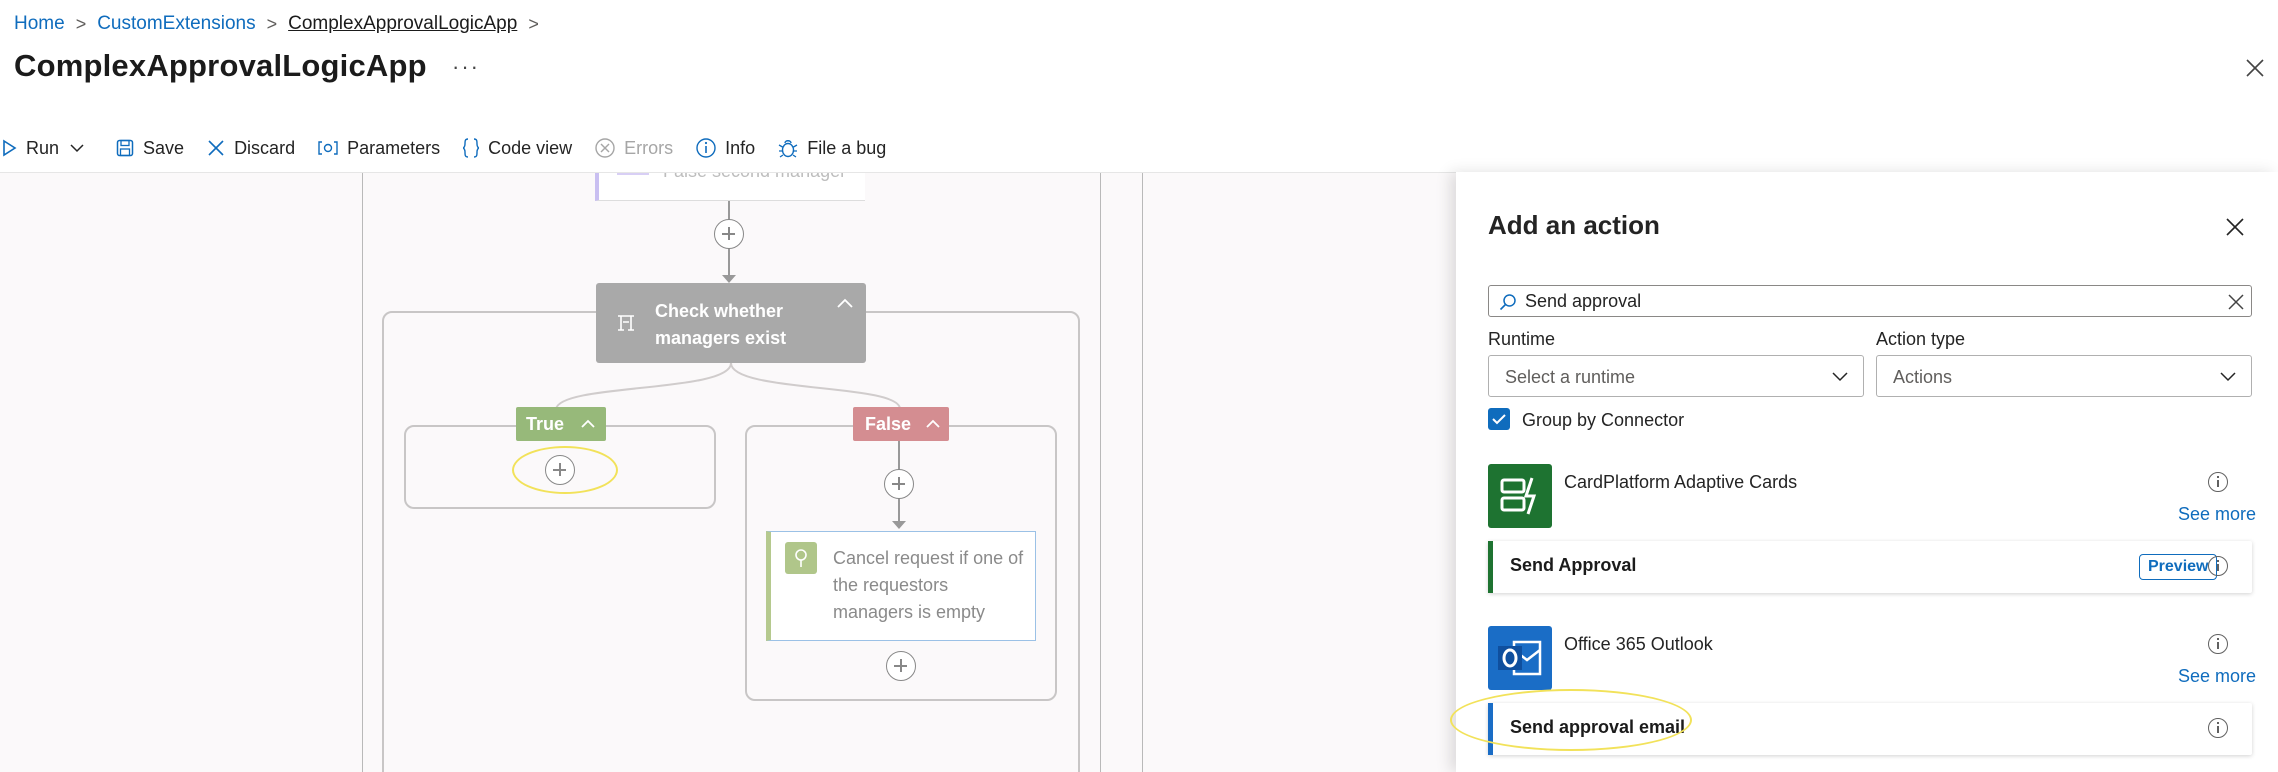 The image size is (2278, 772). I want to click on search-box, so click(1870, 301).